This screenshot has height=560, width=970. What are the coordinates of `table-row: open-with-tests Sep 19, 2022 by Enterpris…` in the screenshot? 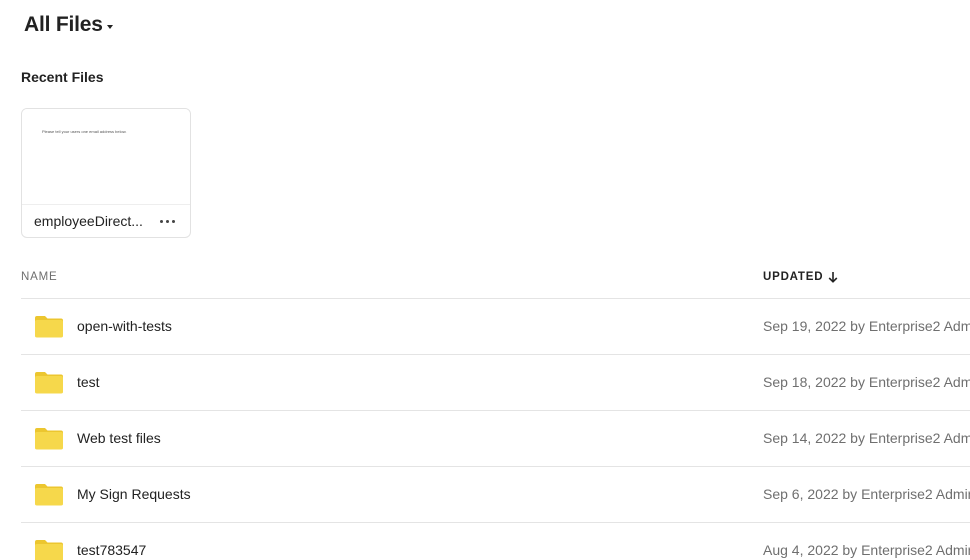 It's located at (495, 327).